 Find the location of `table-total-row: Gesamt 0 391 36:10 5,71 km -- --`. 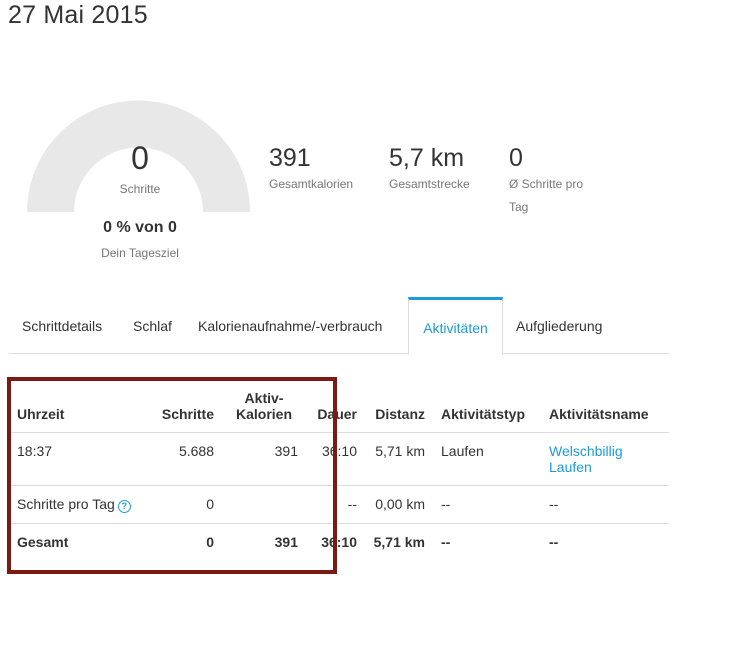

table-total-row: Gesamt 0 391 36:10 5,71 km -- -- is located at coordinates (339, 542).